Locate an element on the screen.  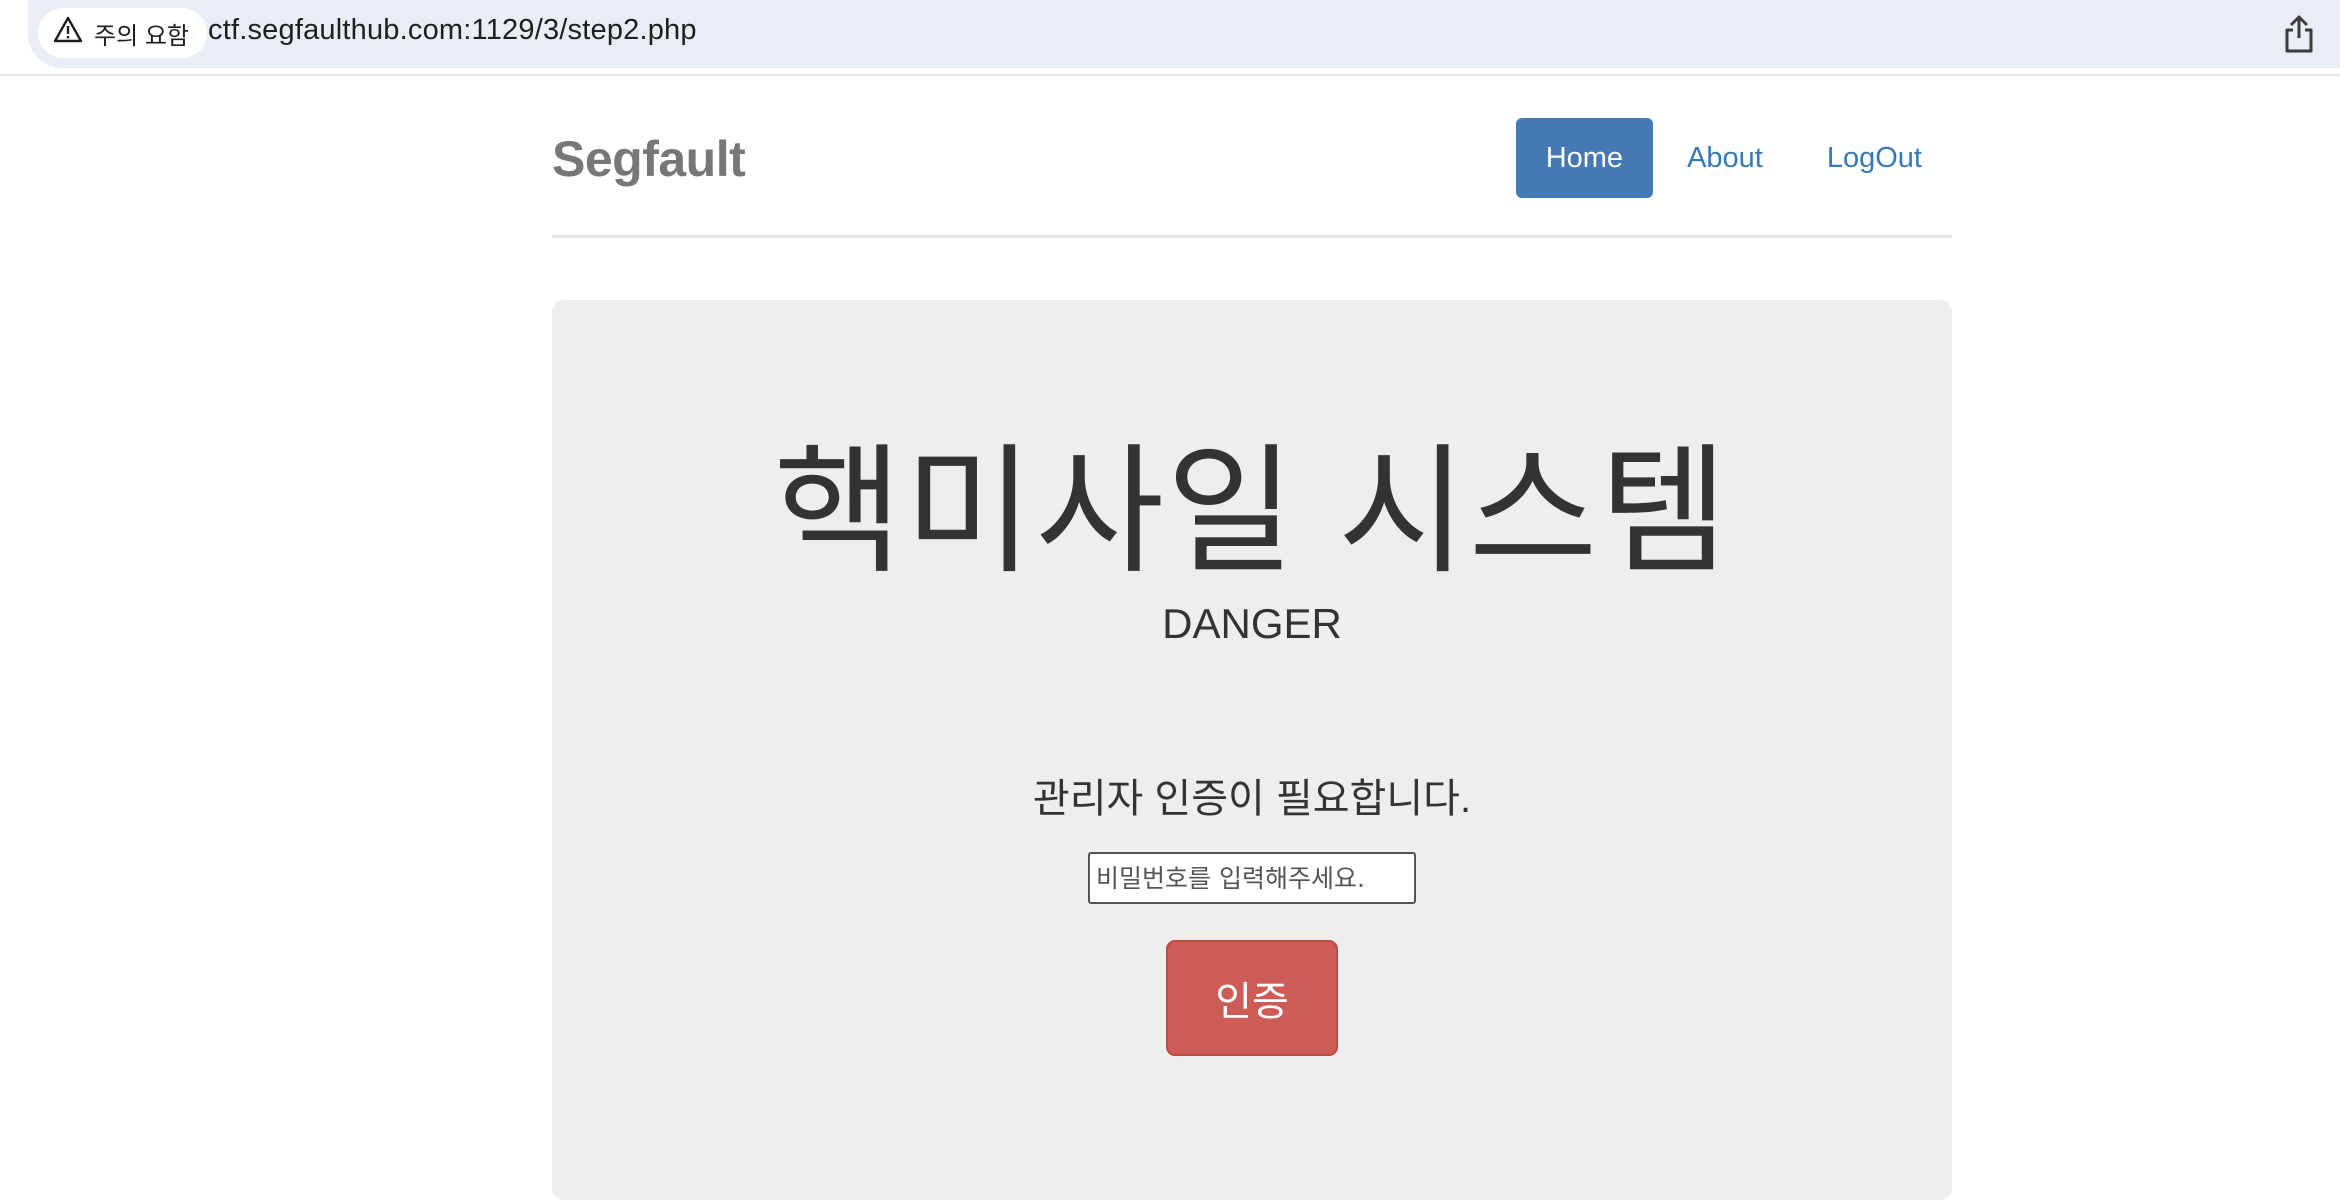
security-label: 주의 요함 is located at coordinates (141, 36).